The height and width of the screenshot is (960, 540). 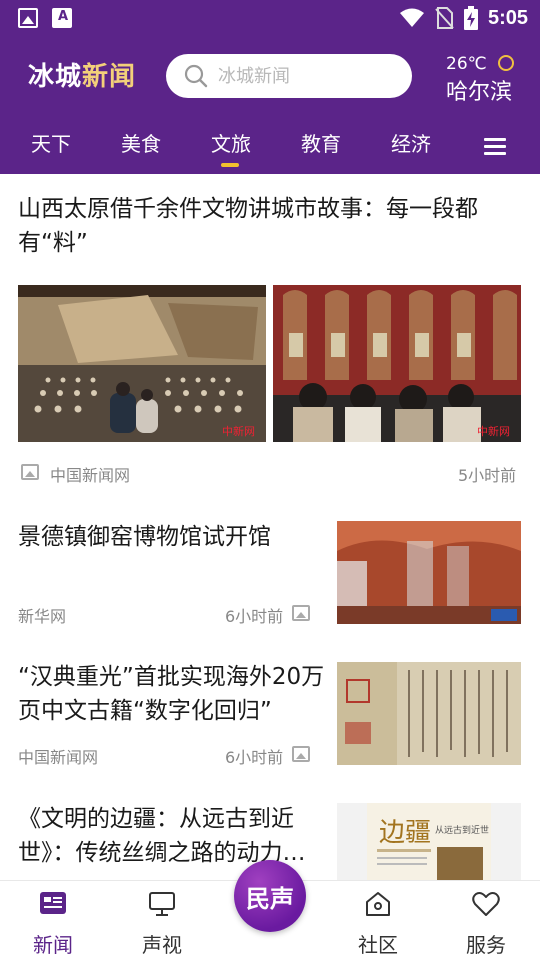 I want to click on status-bar: A 5:05, so click(x=270, y=19).